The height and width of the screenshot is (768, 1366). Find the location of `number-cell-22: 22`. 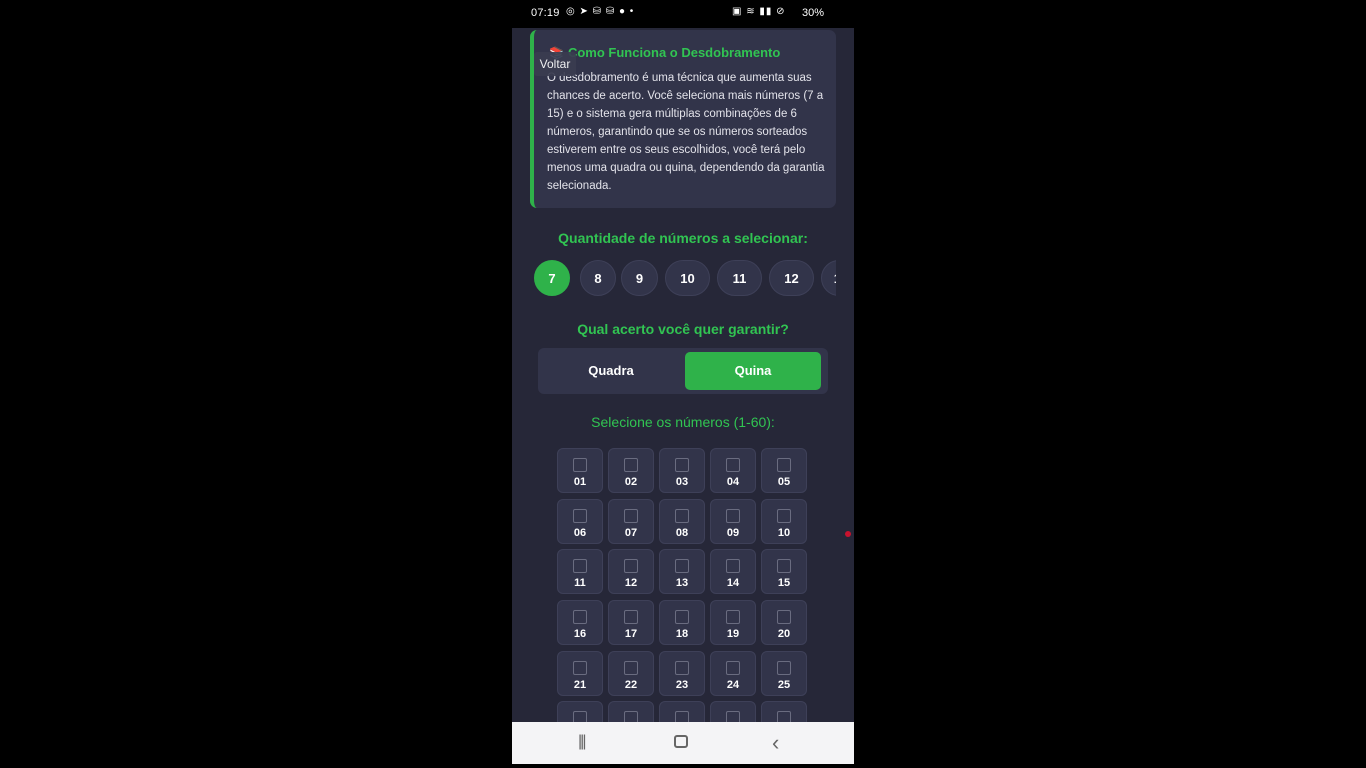

number-cell-22: 22 is located at coordinates (631, 673).